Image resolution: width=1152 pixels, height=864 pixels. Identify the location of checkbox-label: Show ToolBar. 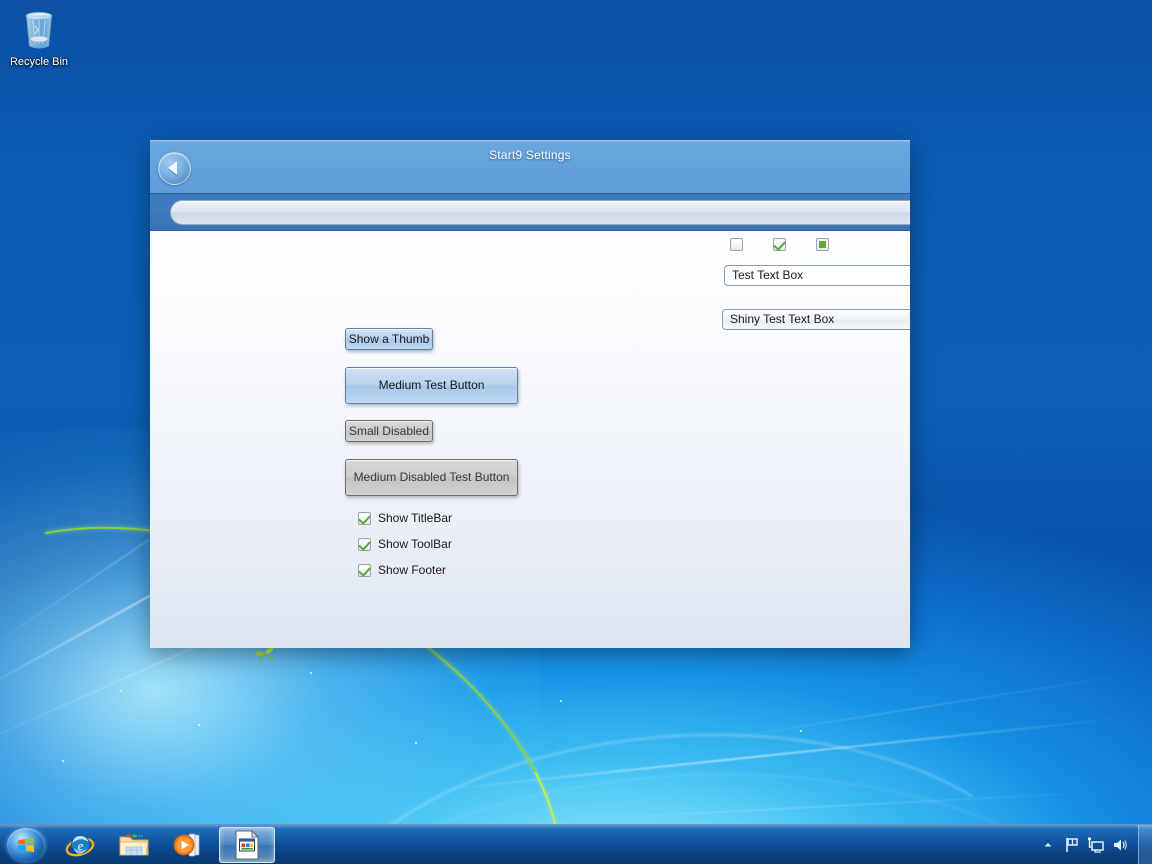
(415, 544).